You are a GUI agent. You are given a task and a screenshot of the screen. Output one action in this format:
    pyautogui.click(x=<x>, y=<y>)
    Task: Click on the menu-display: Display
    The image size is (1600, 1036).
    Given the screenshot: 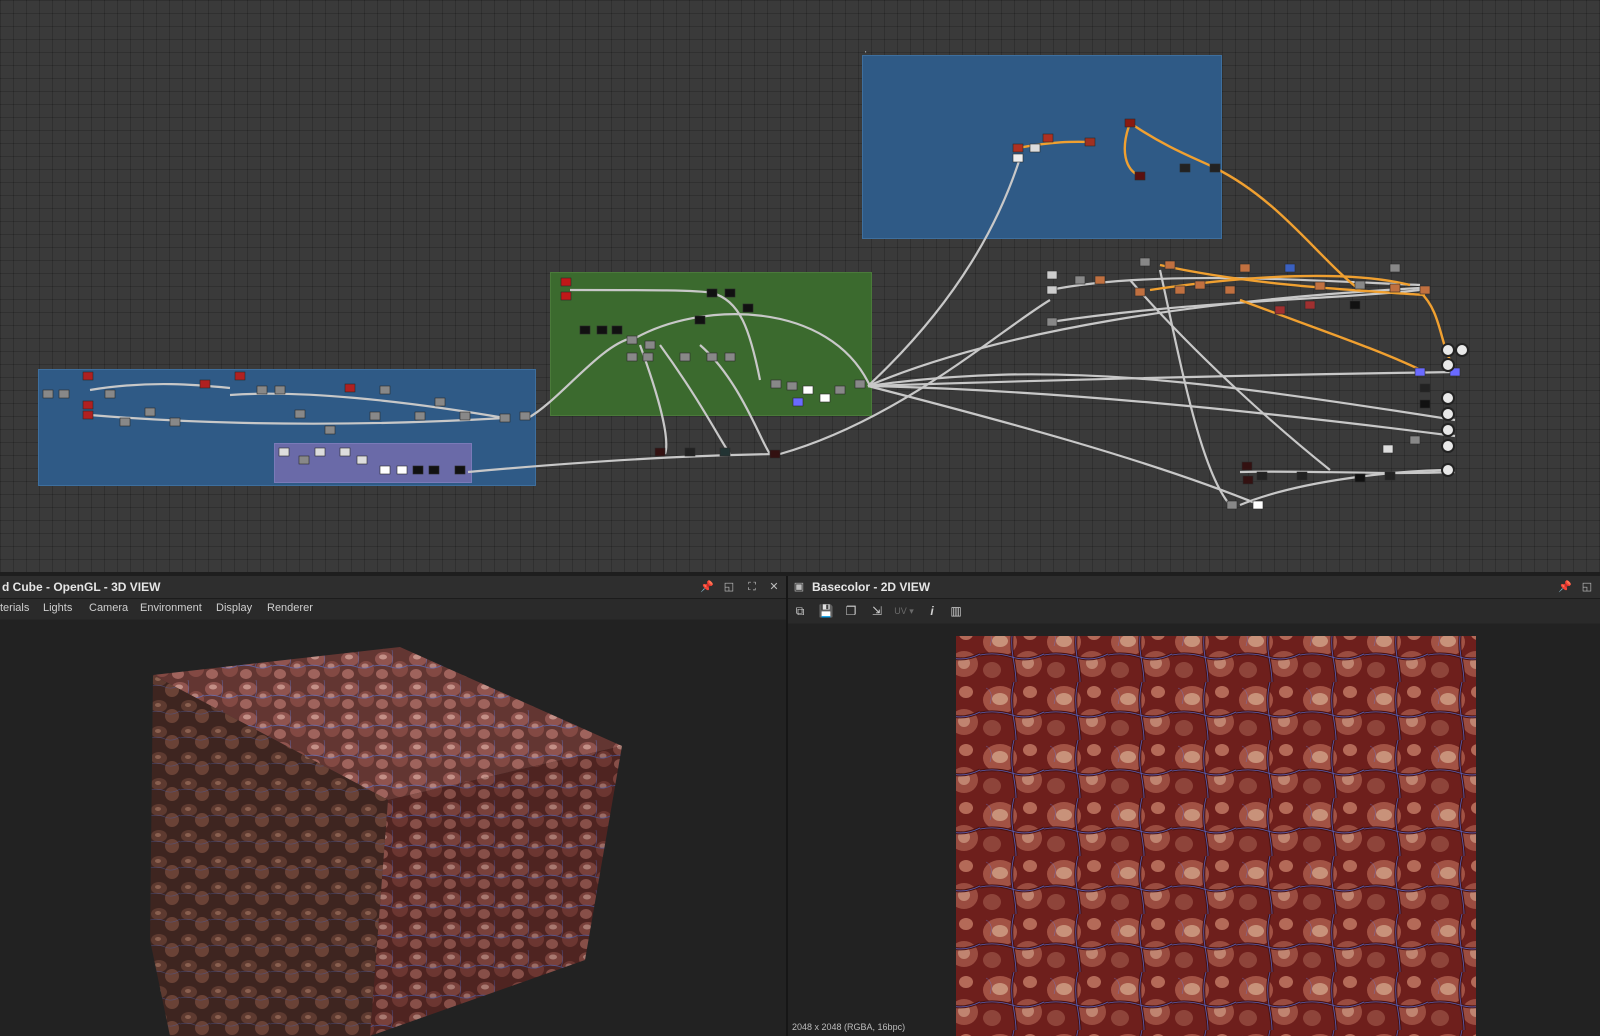 What is the action you would take?
    pyautogui.click(x=234, y=608)
    